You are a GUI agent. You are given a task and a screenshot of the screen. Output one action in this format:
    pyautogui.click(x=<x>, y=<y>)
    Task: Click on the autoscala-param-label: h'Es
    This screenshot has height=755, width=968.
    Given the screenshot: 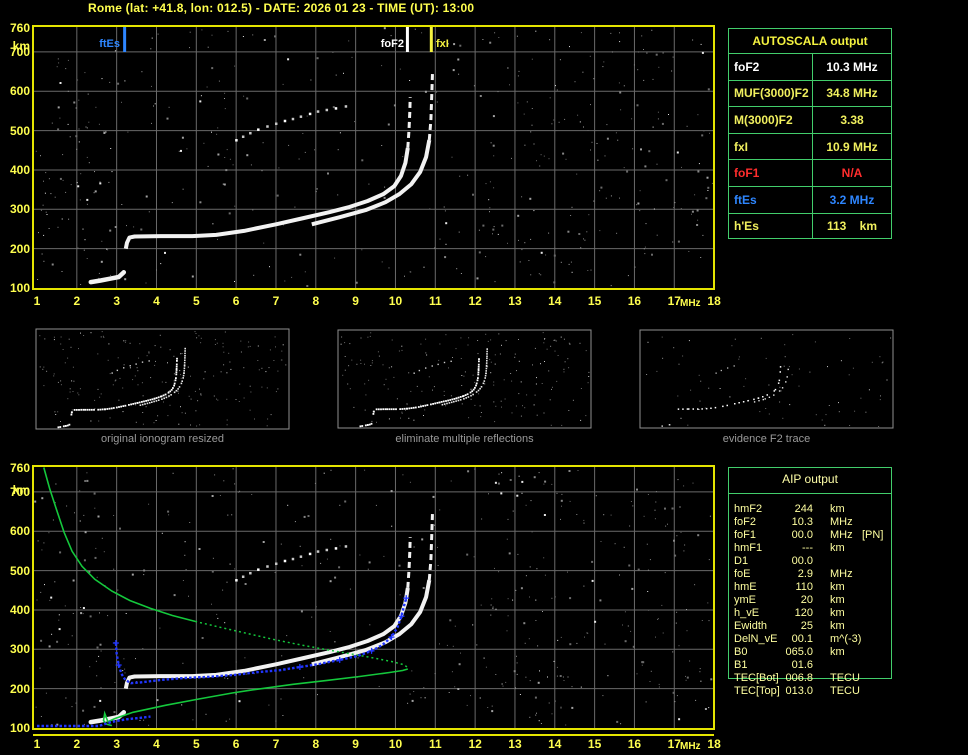 What is the action you would take?
    pyautogui.click(x=771, y=226)
    